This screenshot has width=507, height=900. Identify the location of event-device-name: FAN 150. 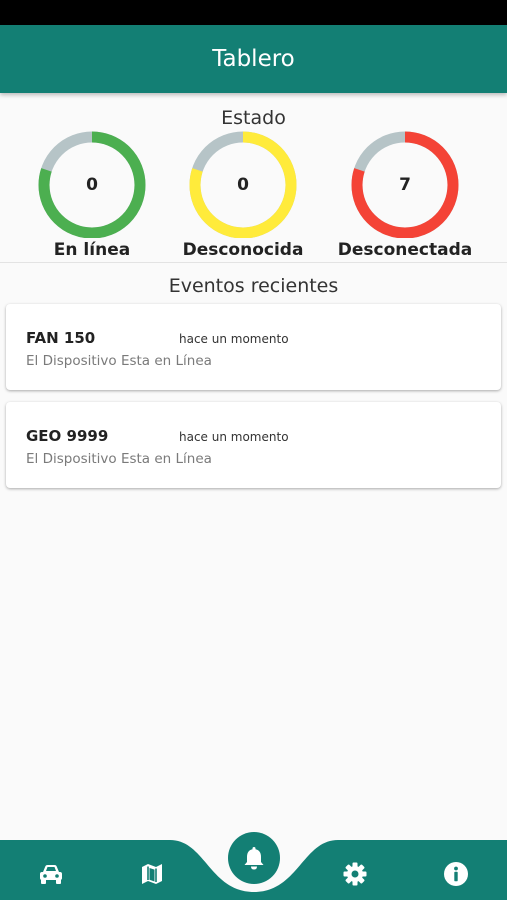
(61, 338).